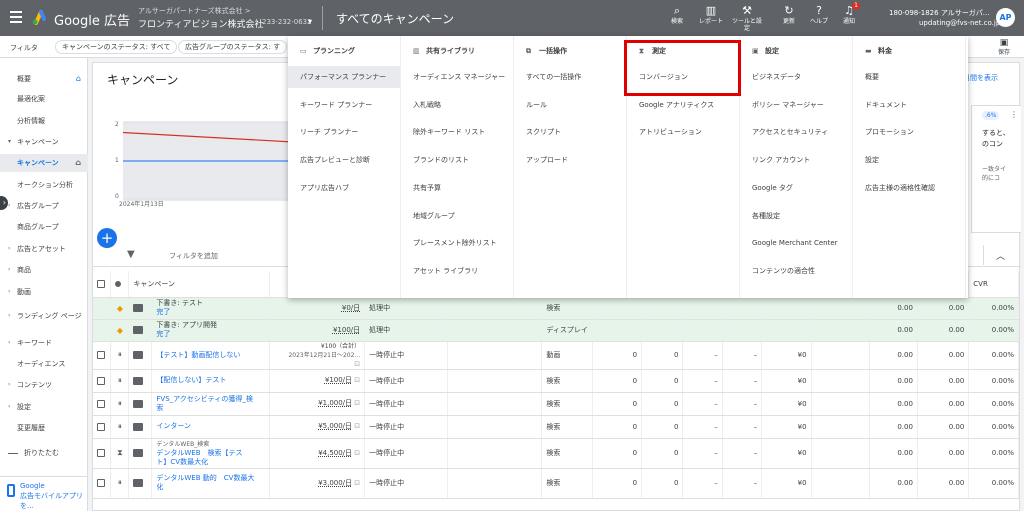 The height and width of the screenshot is (511, 1024). Describe the element at coordinates (193, 256) in the screenshot. I see `add-filter-button: フィルタを追加` at that location.